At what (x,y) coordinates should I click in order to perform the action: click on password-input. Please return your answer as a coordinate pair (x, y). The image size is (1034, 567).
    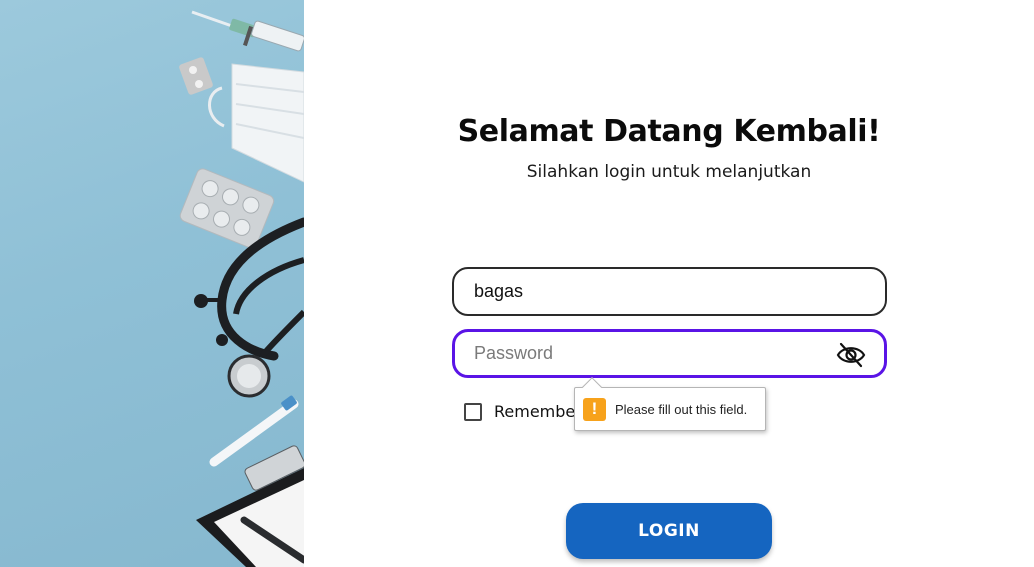
    Looking at the image, I should click on (654, 353).